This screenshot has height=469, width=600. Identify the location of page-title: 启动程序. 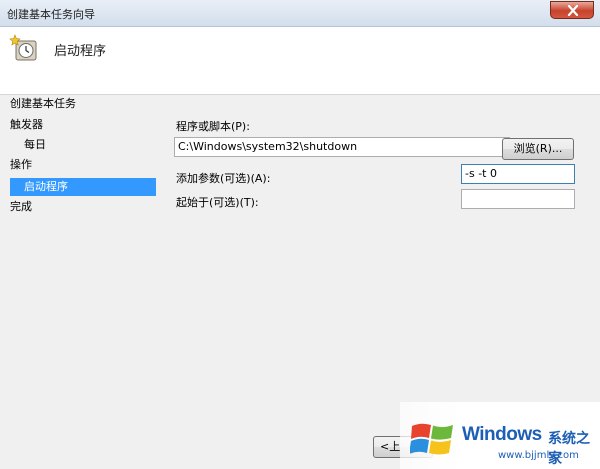
(80, 51).